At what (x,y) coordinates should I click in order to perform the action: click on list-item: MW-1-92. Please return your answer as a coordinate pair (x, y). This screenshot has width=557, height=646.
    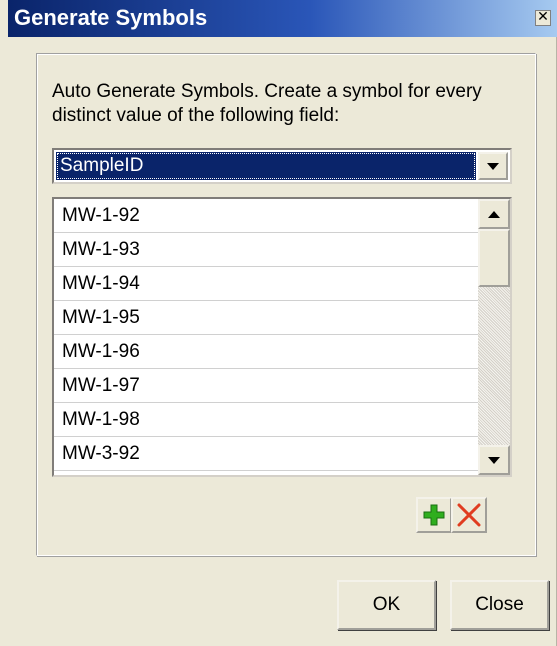
    Looking at the image, I should click on (266, 216).